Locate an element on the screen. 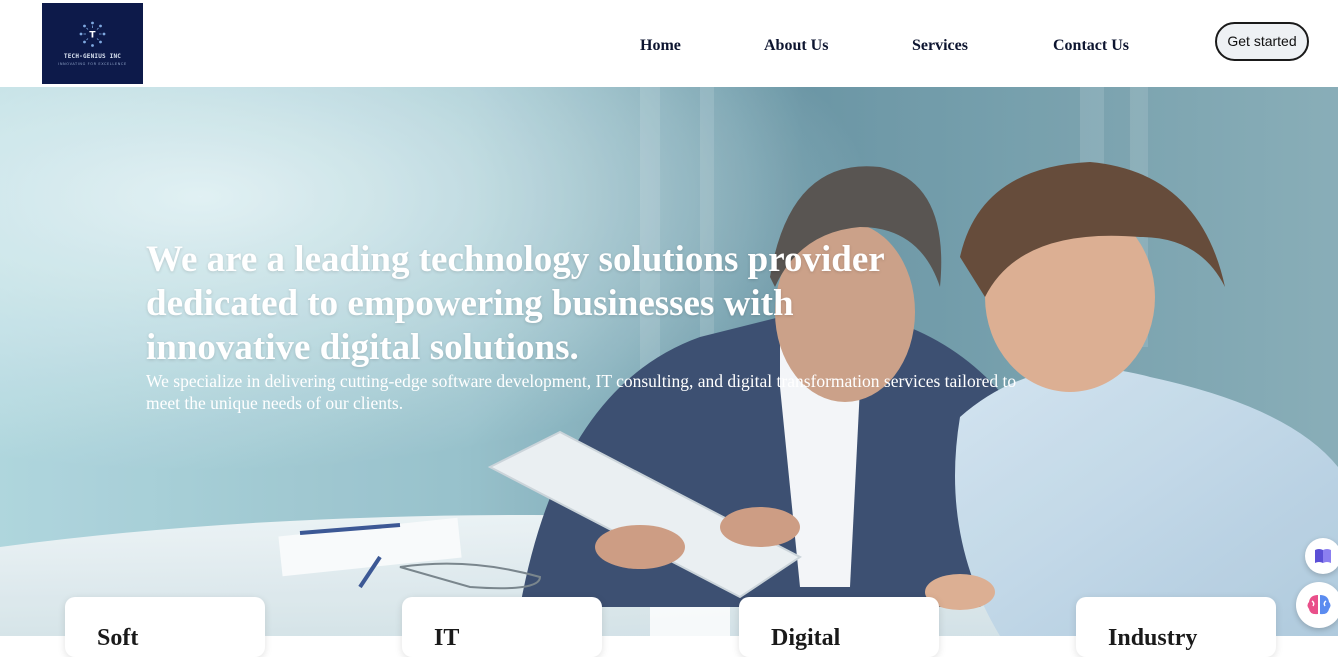  book-icon is located at coordinates (1323, 556).